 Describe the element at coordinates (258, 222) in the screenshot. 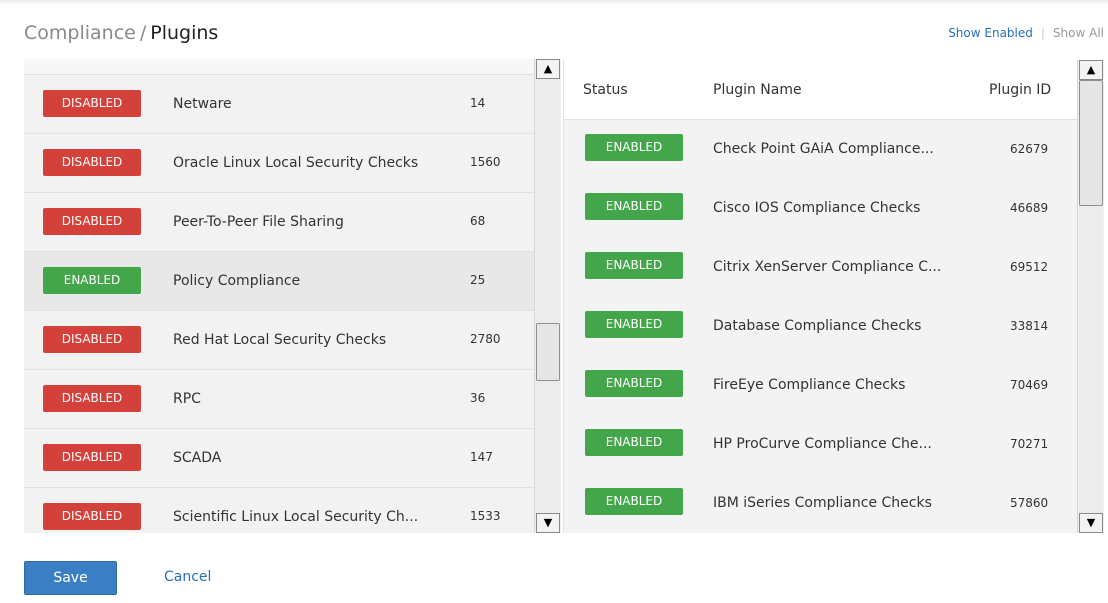

I see `family-name: Peer-To-Peer File Sharing` at that location.